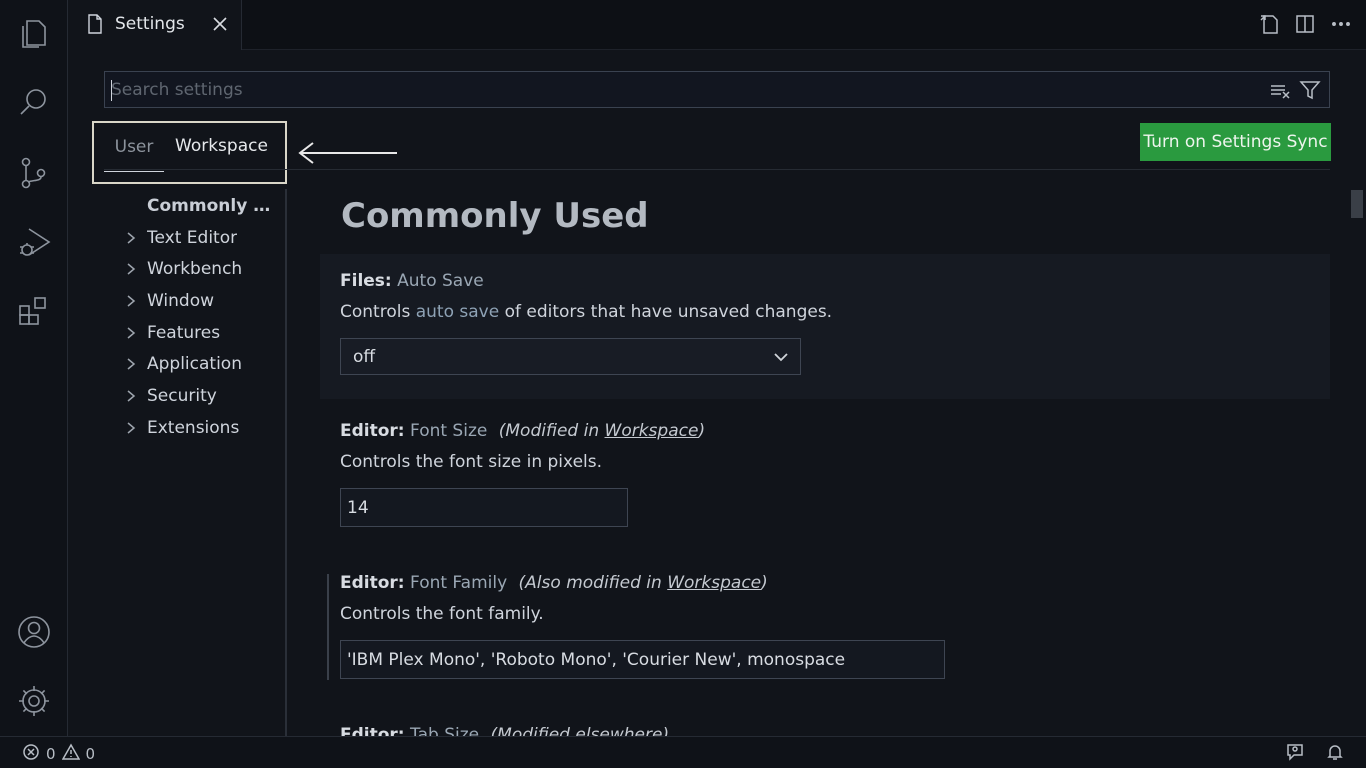 This screenshot has height=768, width=1366. Describe the element at coordinates (181, 301) in the screenshot. I see `toc-item-label: Window` at that location.